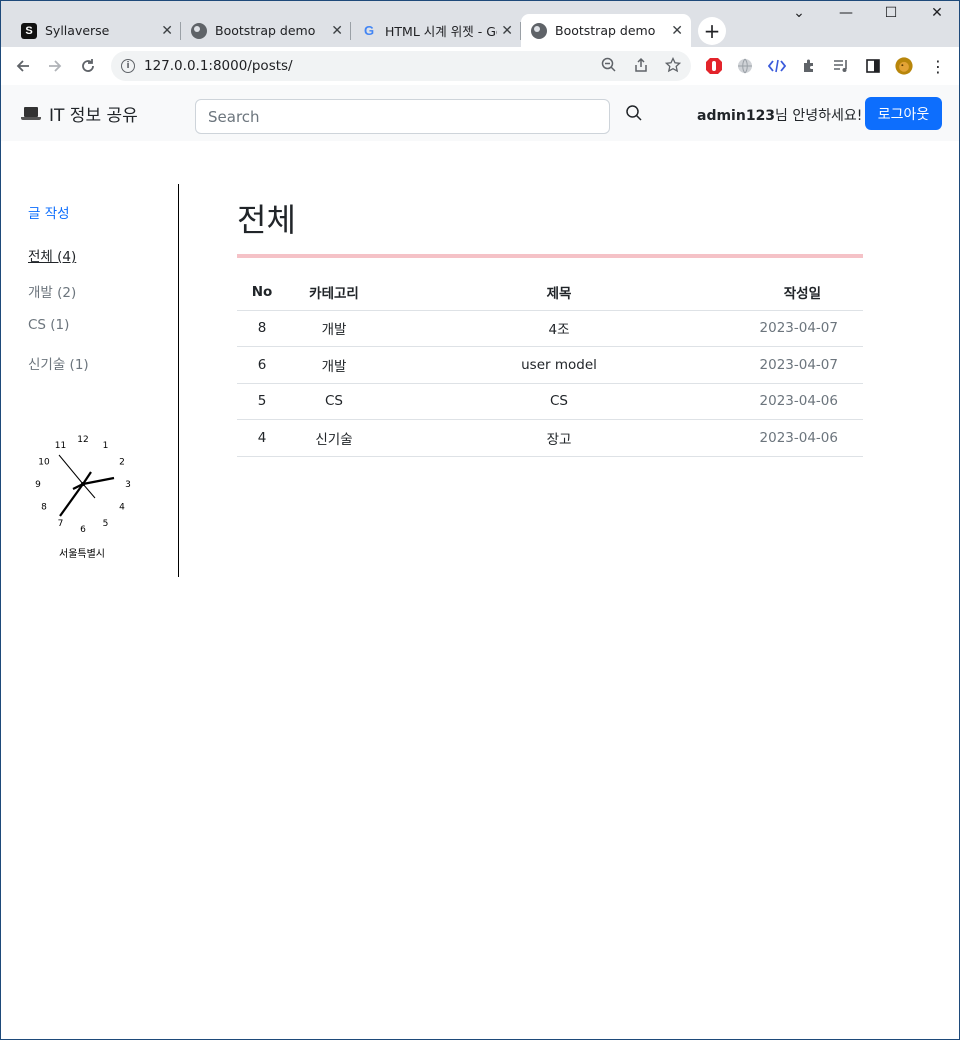 The height and width of the screenshot is (1040, 960). I want to click on clock-center, so click(83, 484).